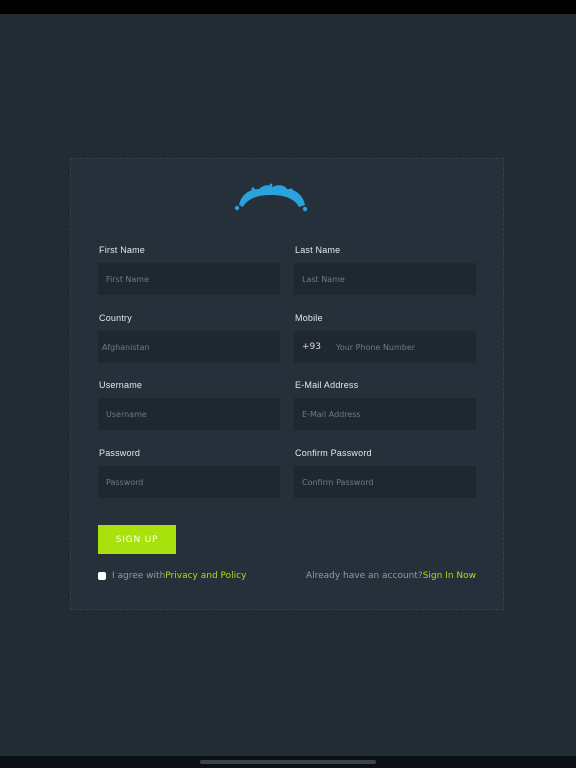 The width and height of the screenshot is (576, 768). Describe the element at coordinates (205, 576) in the screenshot. I see `privacy-policy-link: Privacy and Policy` at that location.